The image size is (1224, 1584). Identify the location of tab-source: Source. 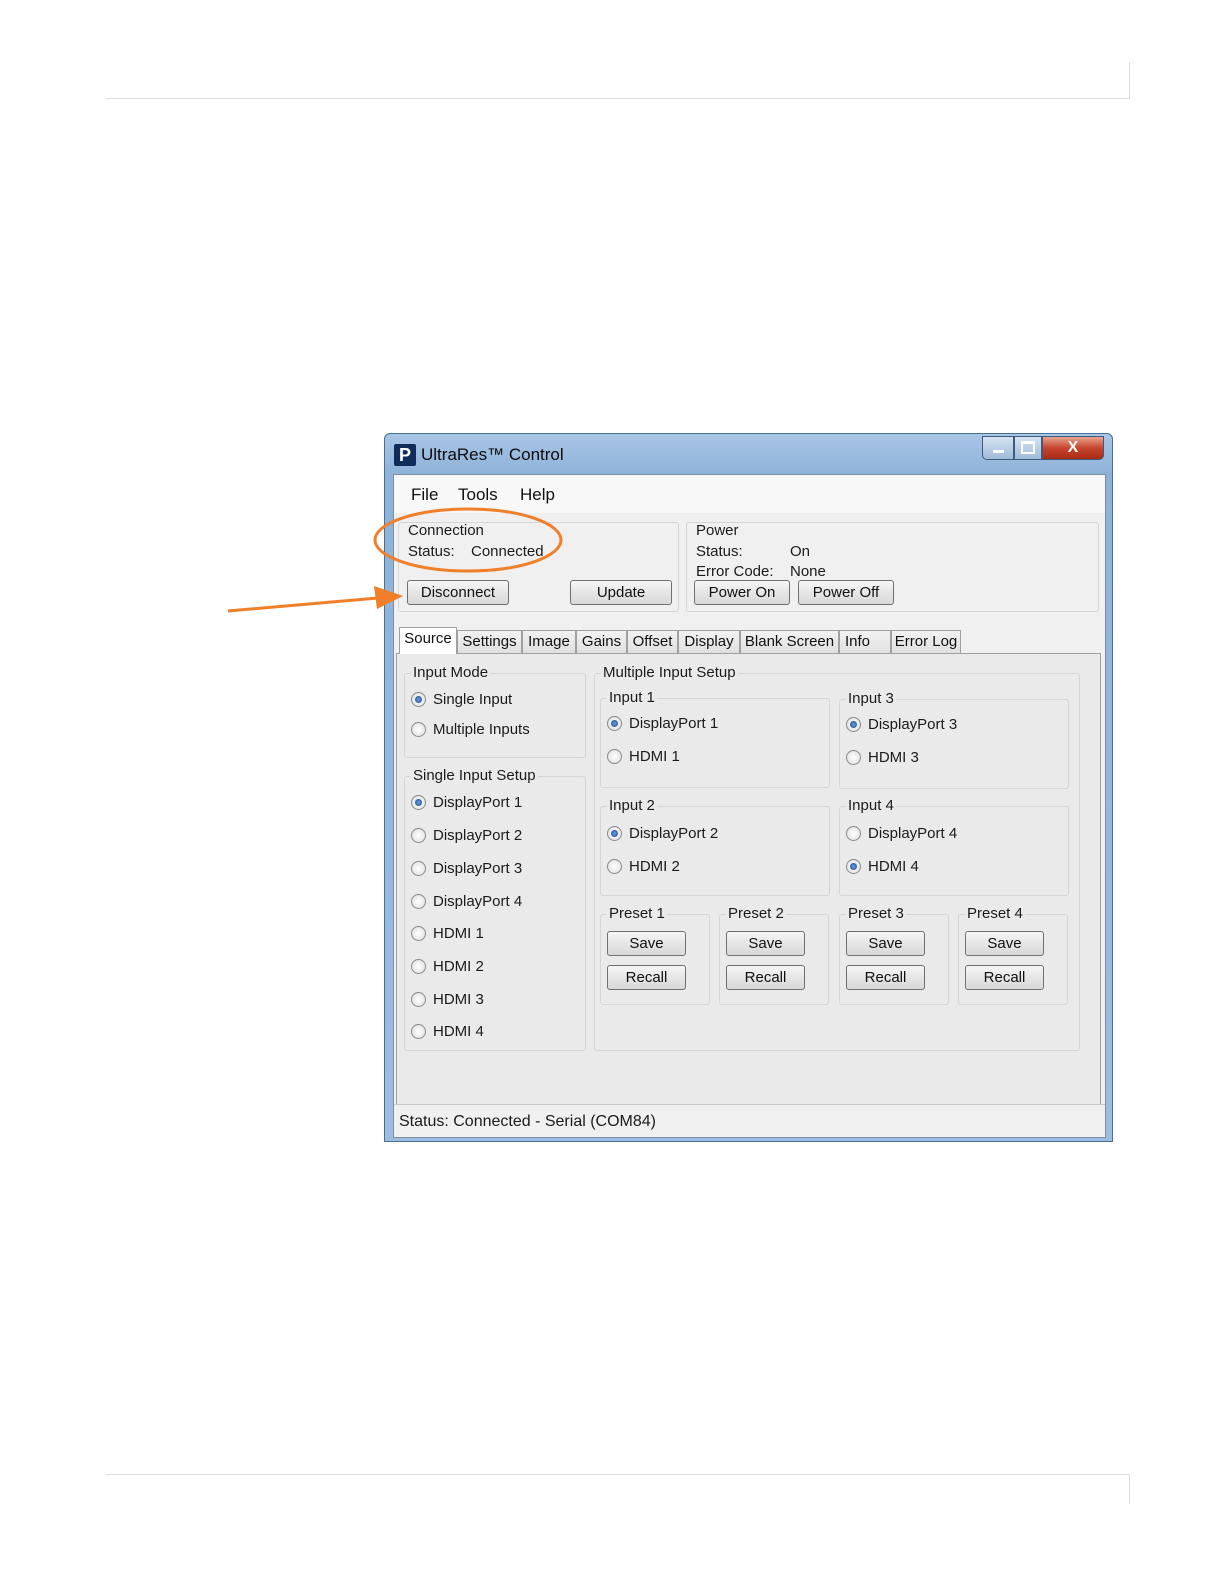
(428, 640).